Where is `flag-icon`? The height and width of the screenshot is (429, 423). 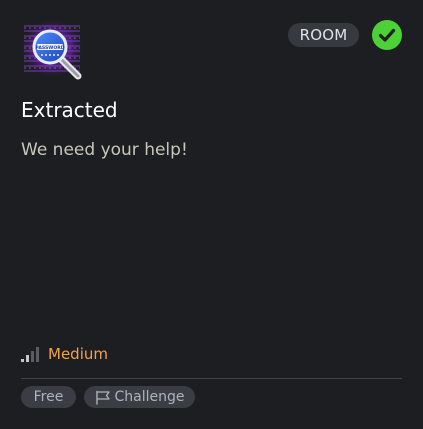
flag-icon is located at coordinates (102, 397).